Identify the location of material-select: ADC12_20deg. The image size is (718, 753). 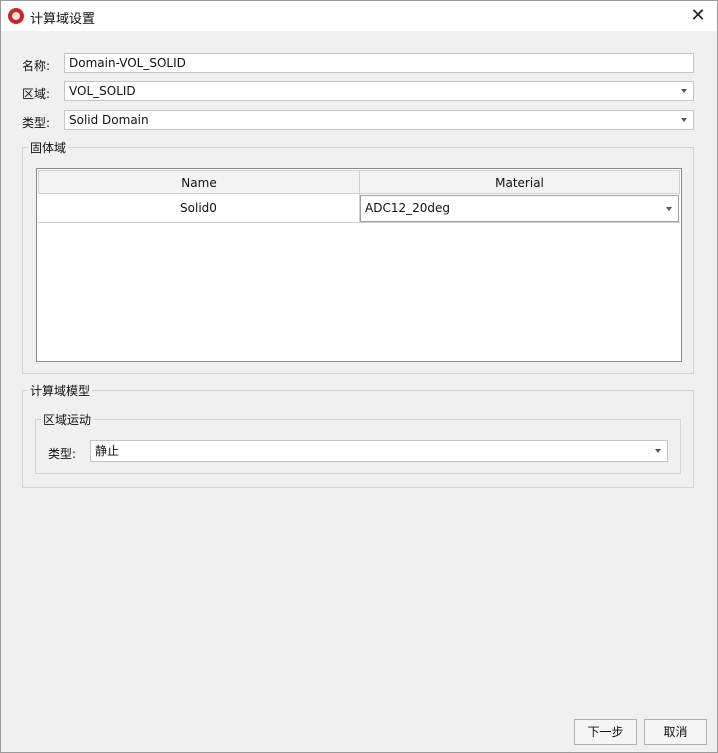
(519, 208).